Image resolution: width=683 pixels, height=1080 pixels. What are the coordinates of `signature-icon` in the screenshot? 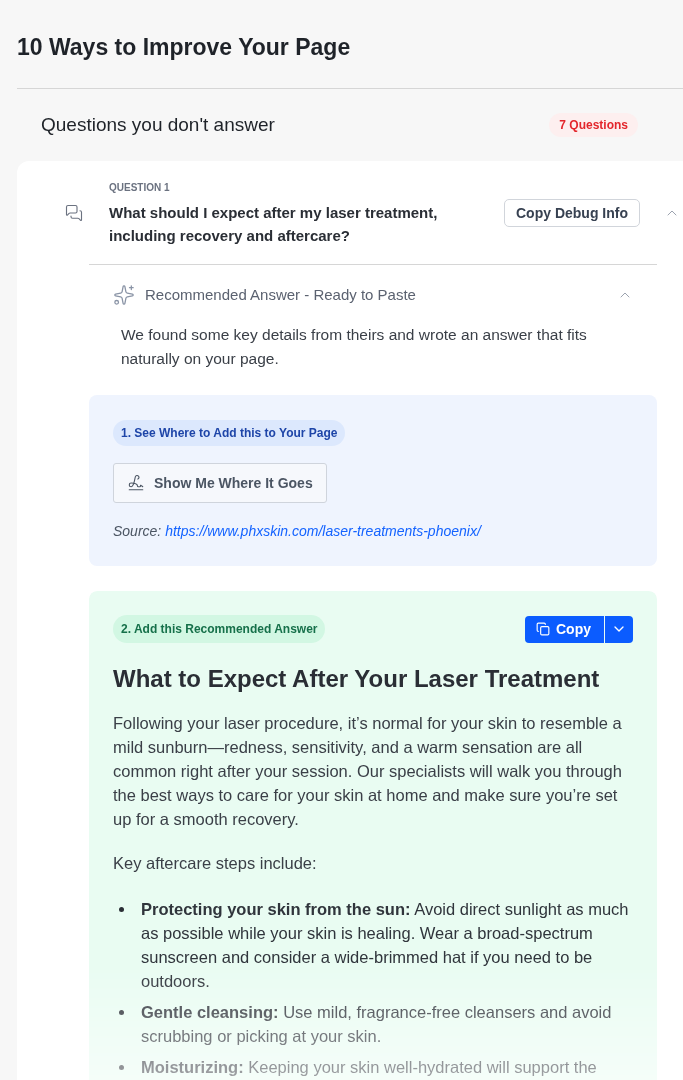 It's located at (136, 483).